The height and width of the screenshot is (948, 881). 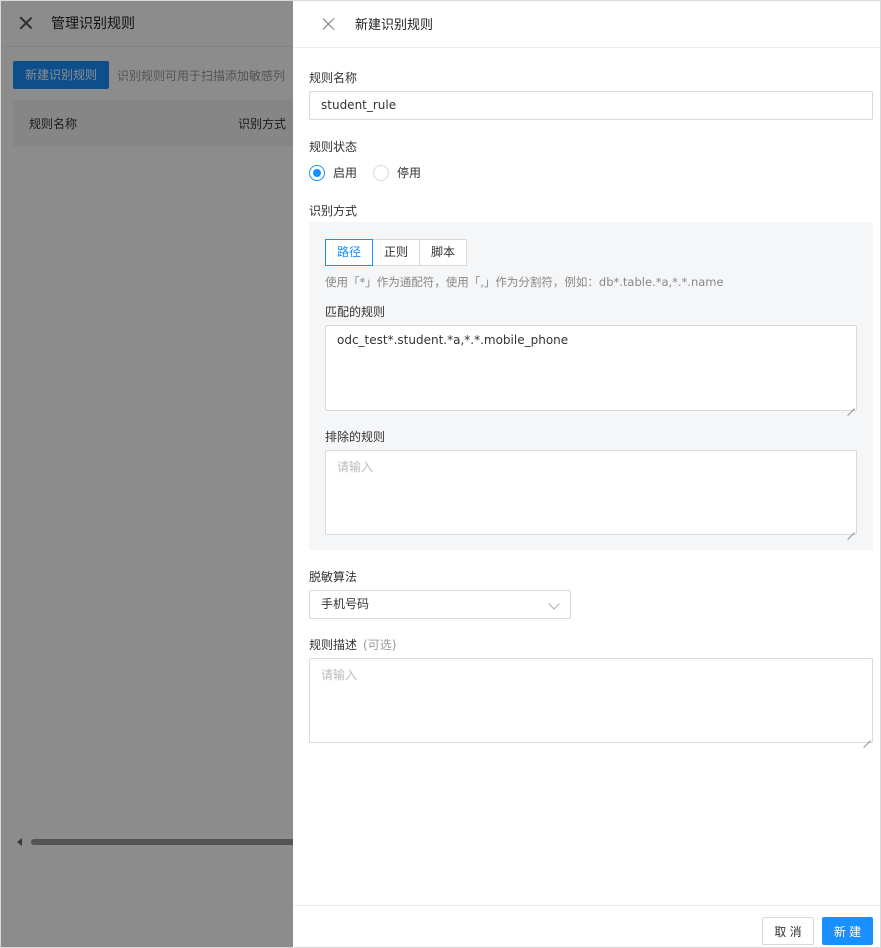 I want to click on radio-checked-icon, so click(x=317, y=172).